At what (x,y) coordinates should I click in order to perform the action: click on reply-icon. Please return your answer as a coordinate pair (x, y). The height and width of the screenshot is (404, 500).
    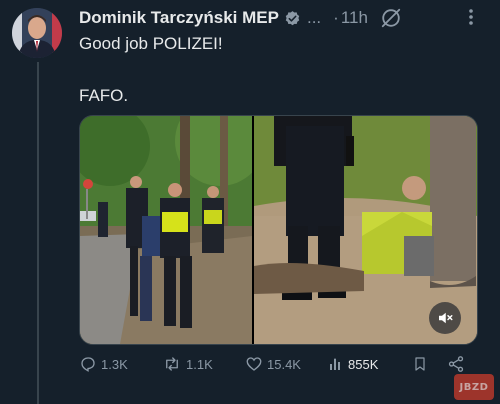
    Looking at the image, I should click on (88, 364).